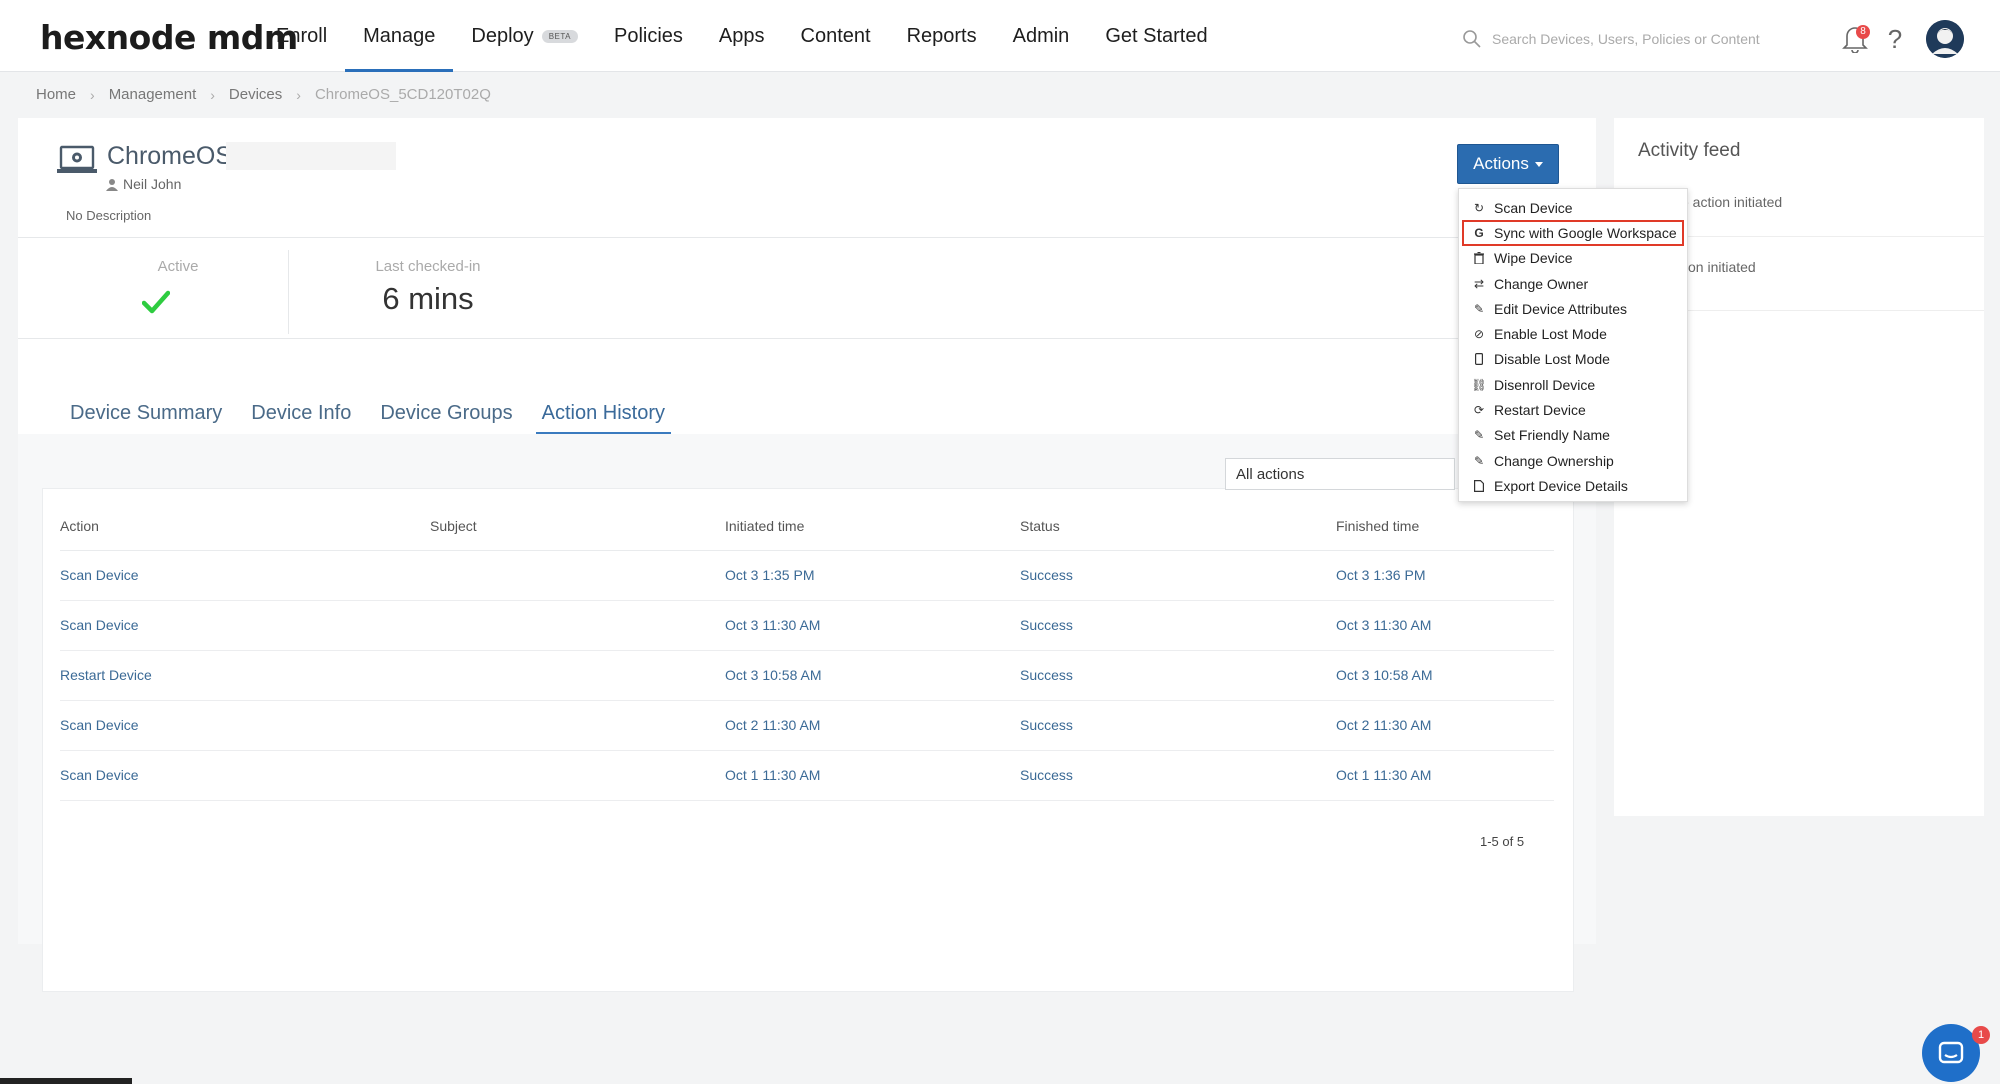 This screenshot has width=2000, height=1084. I want to click on menu-item-disenroll-device: ⛓ Disenroll Device, so click(1573, 384).